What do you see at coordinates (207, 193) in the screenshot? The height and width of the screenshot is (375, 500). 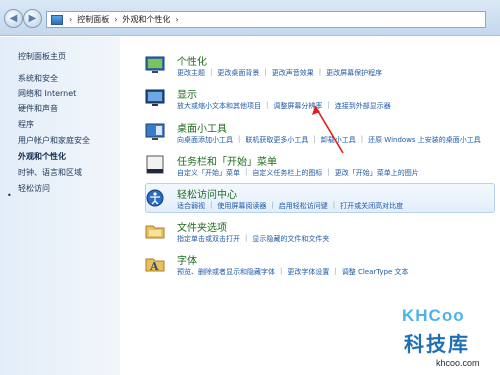 I see `category-title: 轻松访问中心` at bounding box center [207, 193].